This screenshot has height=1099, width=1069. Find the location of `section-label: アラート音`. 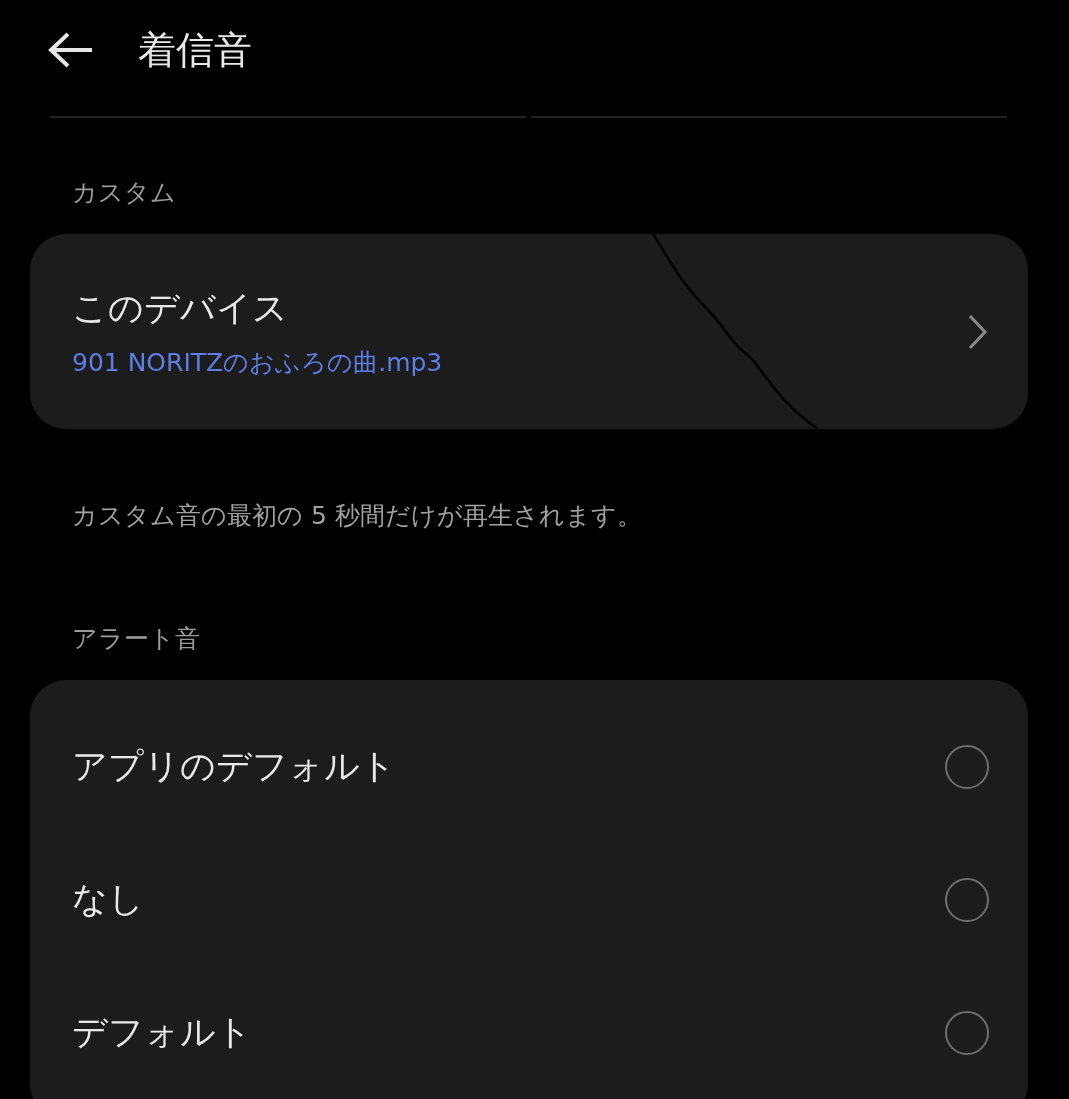

section-label: アラート音 is located at coordinates (136, 638).